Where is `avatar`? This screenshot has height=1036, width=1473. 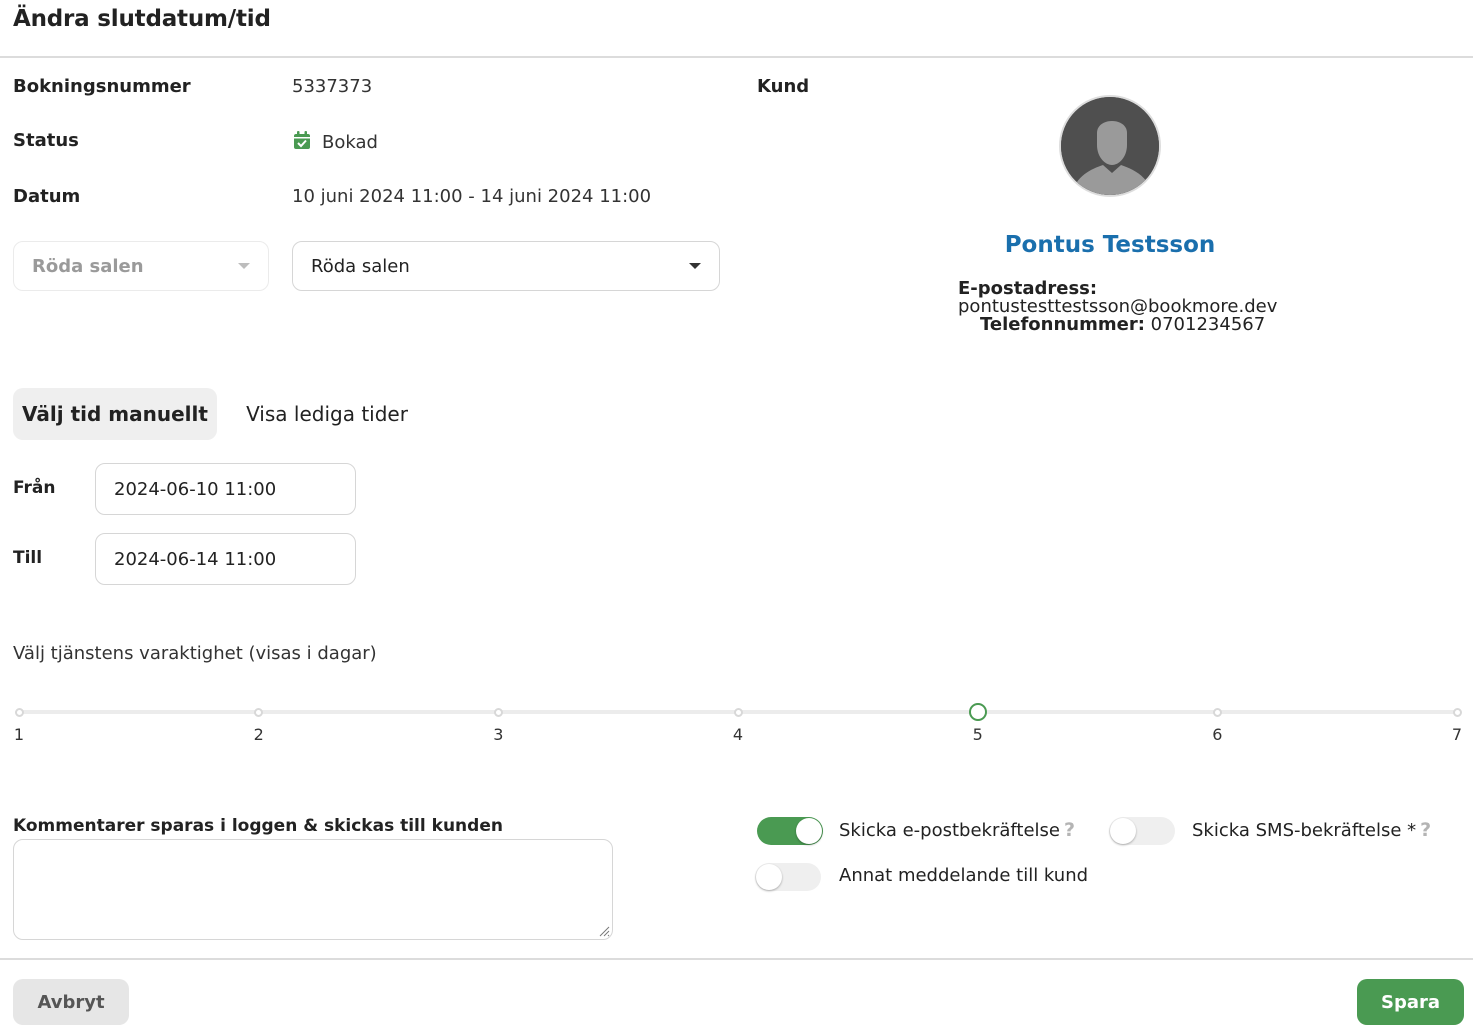 avatar is located at coordinates (1110, 146).